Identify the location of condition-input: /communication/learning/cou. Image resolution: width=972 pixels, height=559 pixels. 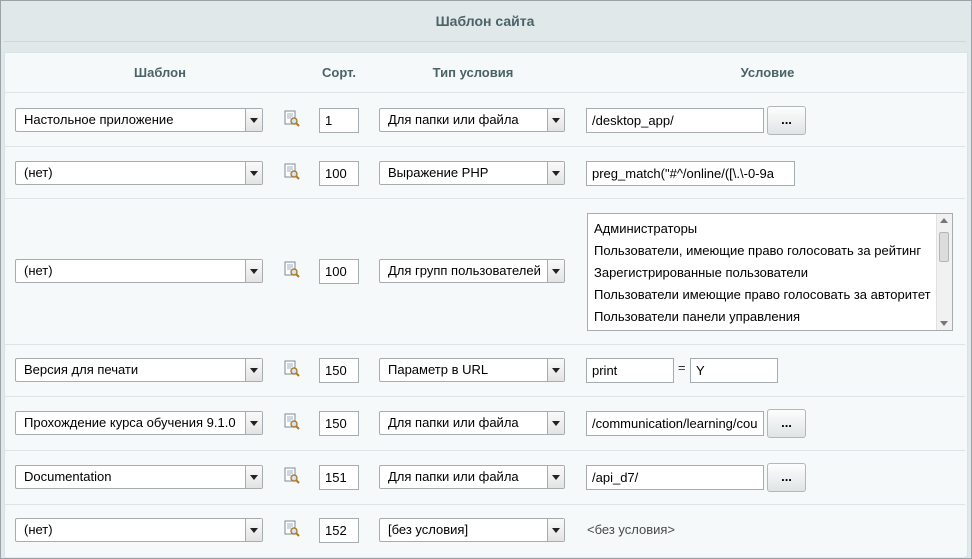
(675, 423).